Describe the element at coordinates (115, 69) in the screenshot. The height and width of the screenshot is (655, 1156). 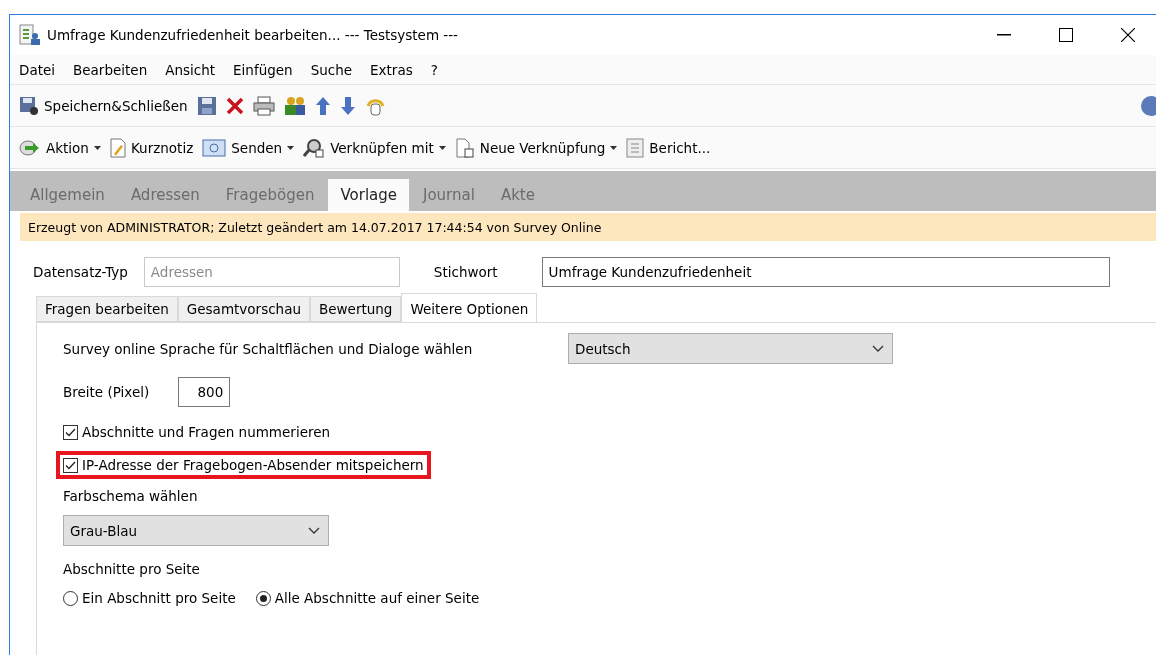
I see `menu-item: Bearbeiten` at that location.